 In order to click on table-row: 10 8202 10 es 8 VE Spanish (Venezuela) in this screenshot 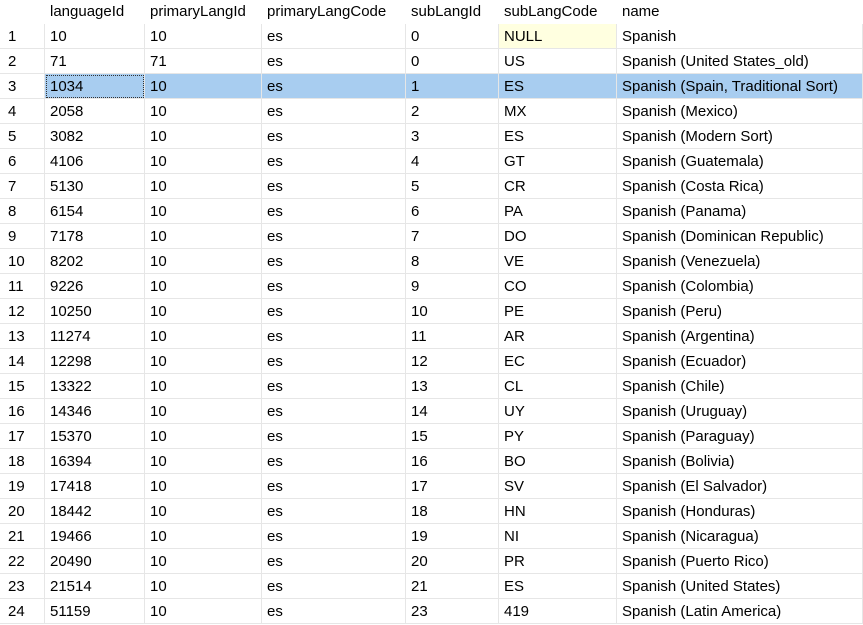, I will do `click(431, 261)`.